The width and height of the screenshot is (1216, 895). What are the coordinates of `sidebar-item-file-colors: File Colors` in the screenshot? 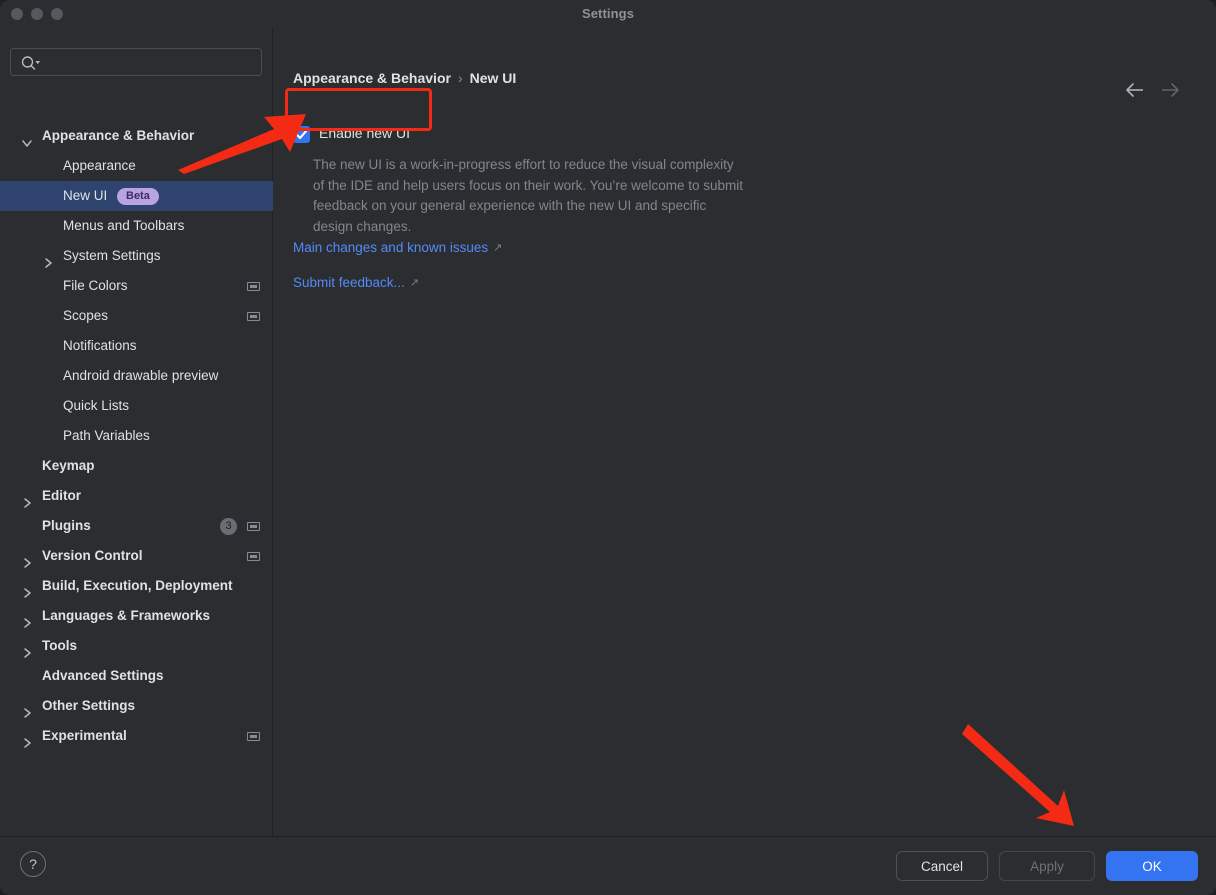 It's located at (136, 286).